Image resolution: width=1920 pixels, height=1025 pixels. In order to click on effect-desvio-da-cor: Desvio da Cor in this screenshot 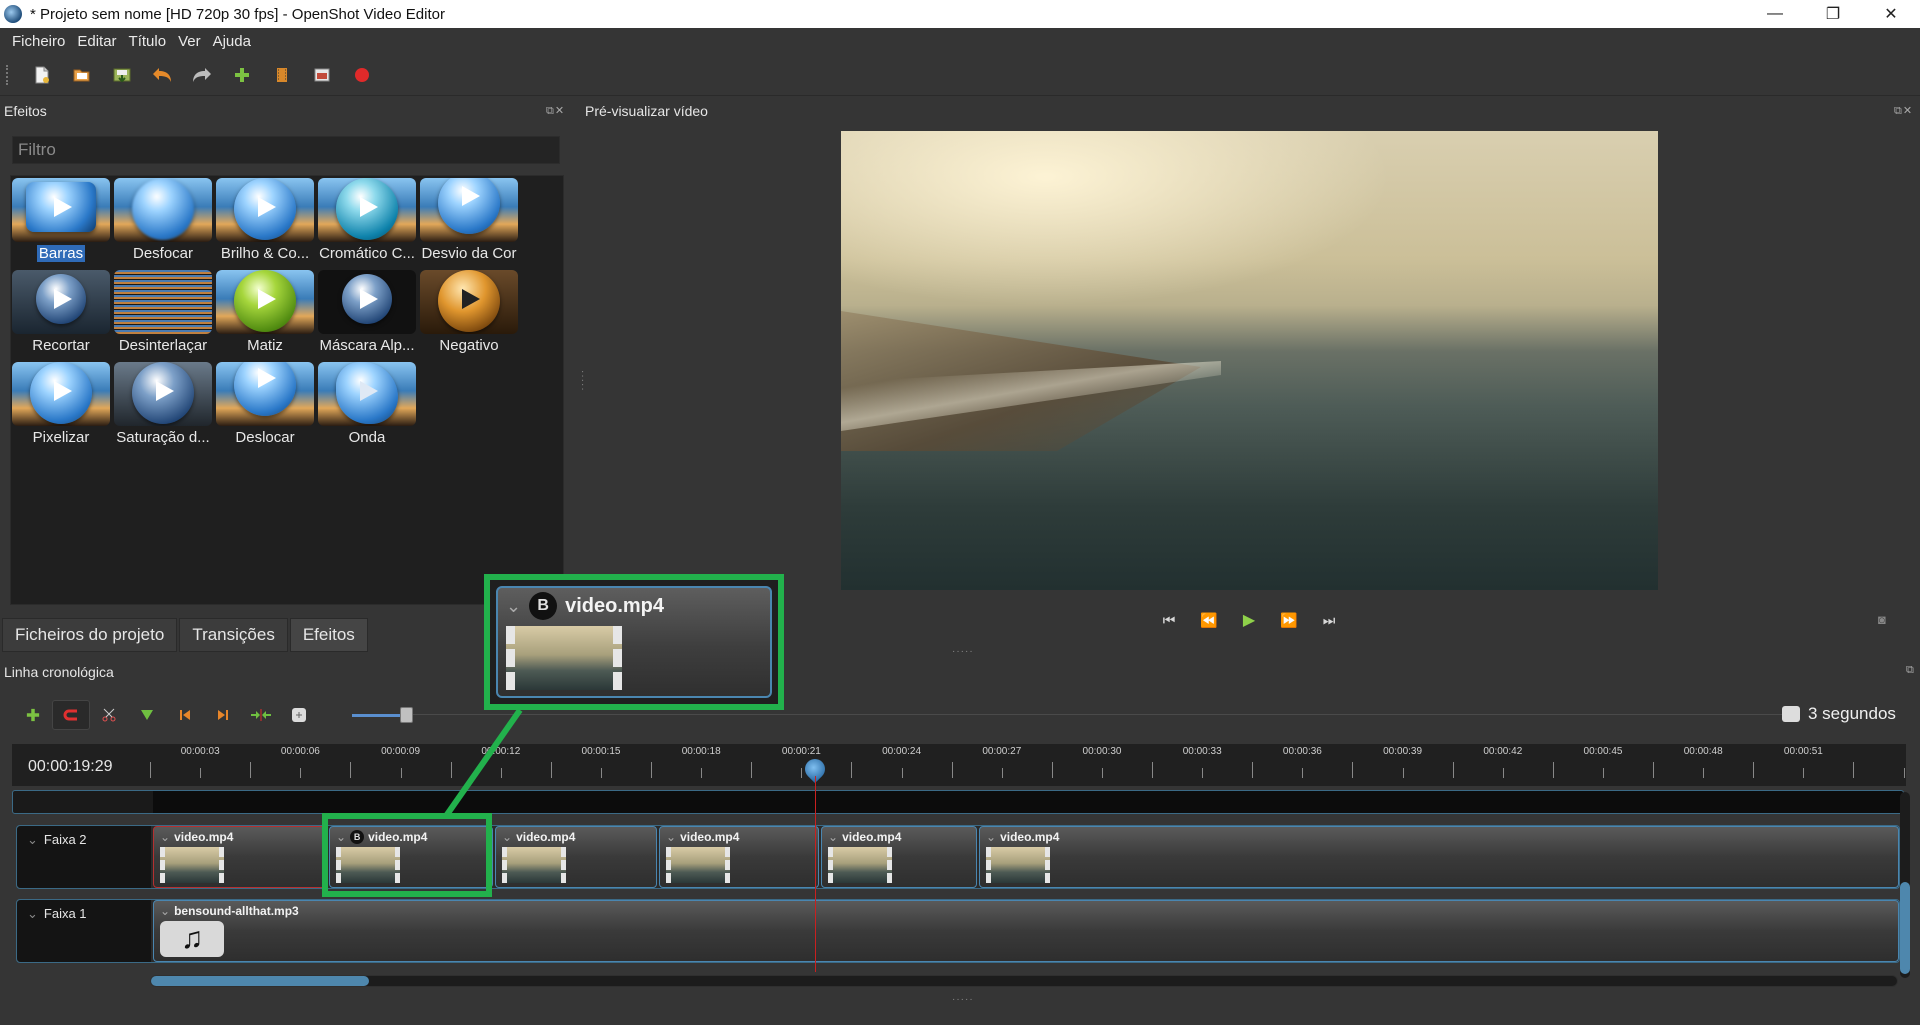, I will do `click(469, 224)`.